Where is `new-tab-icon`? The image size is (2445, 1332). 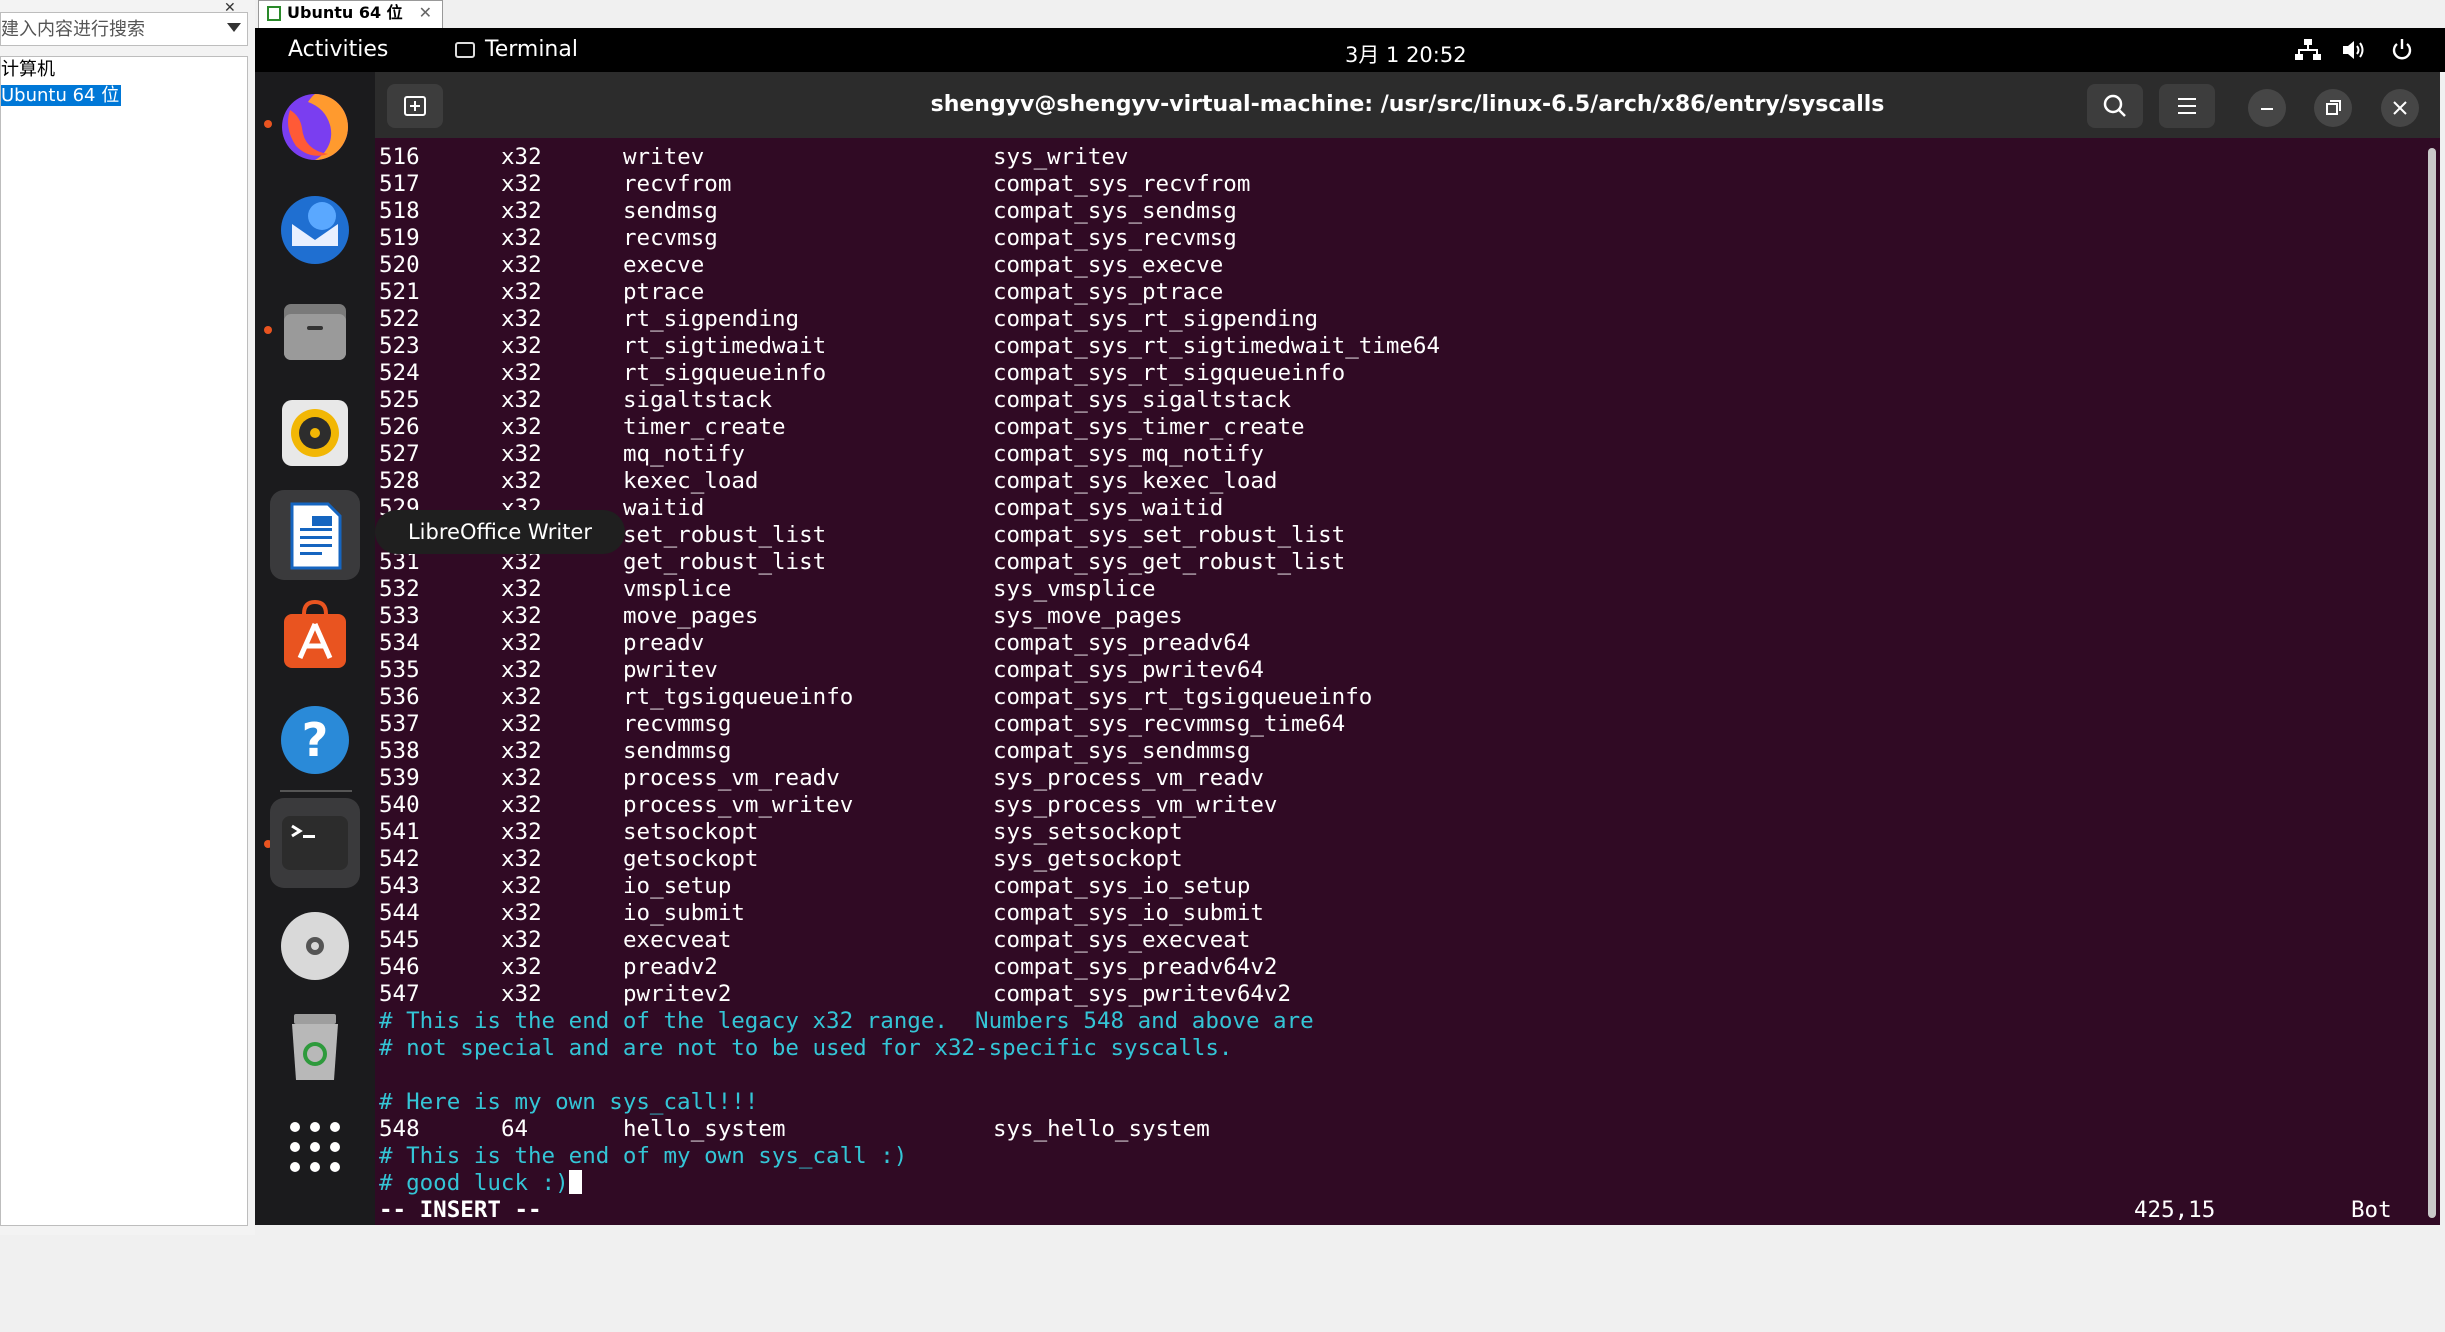
new-tab-icon is located at coordinates (415, 106).